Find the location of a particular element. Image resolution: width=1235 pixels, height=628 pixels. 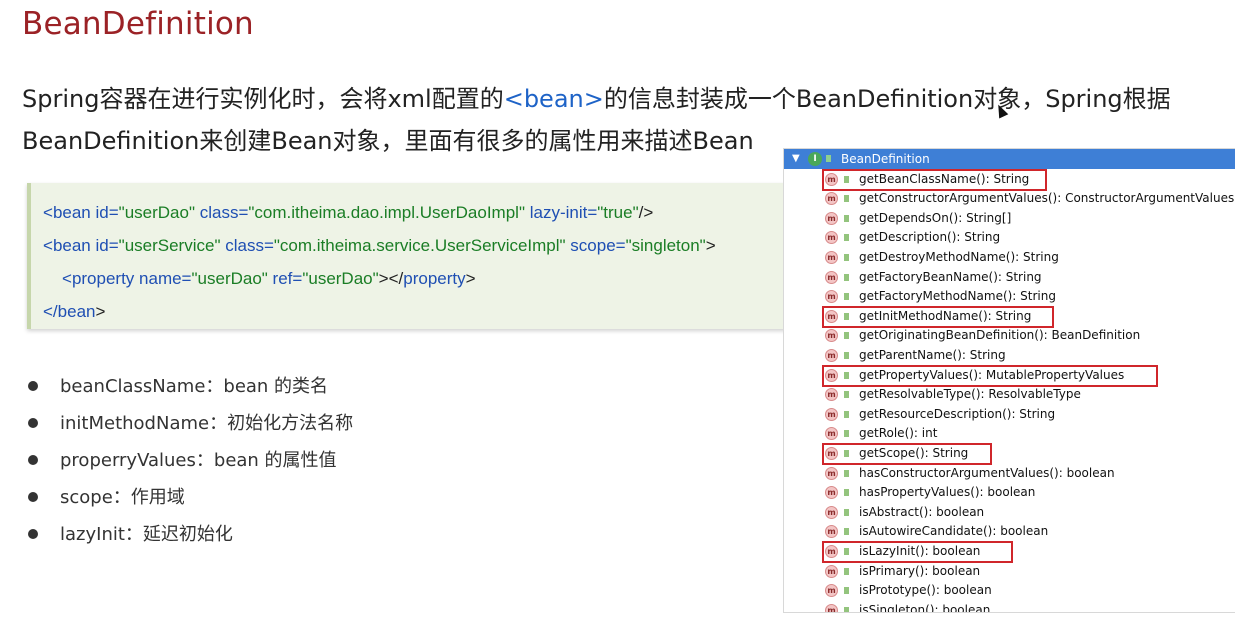

bullet-label: initMethodName：初始化方法名称 is located at coordinates (207, 423).